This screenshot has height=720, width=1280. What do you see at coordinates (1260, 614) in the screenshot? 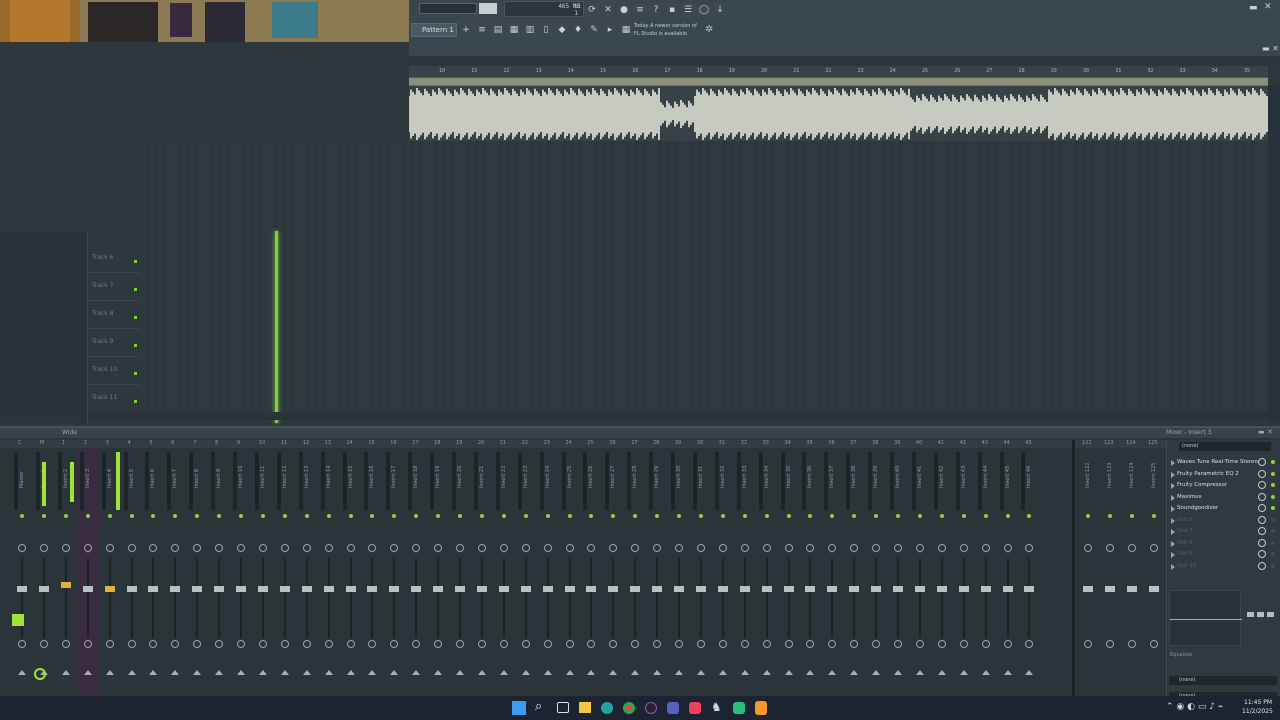
I see `eq-fader` at bounding box center [1260, 614].